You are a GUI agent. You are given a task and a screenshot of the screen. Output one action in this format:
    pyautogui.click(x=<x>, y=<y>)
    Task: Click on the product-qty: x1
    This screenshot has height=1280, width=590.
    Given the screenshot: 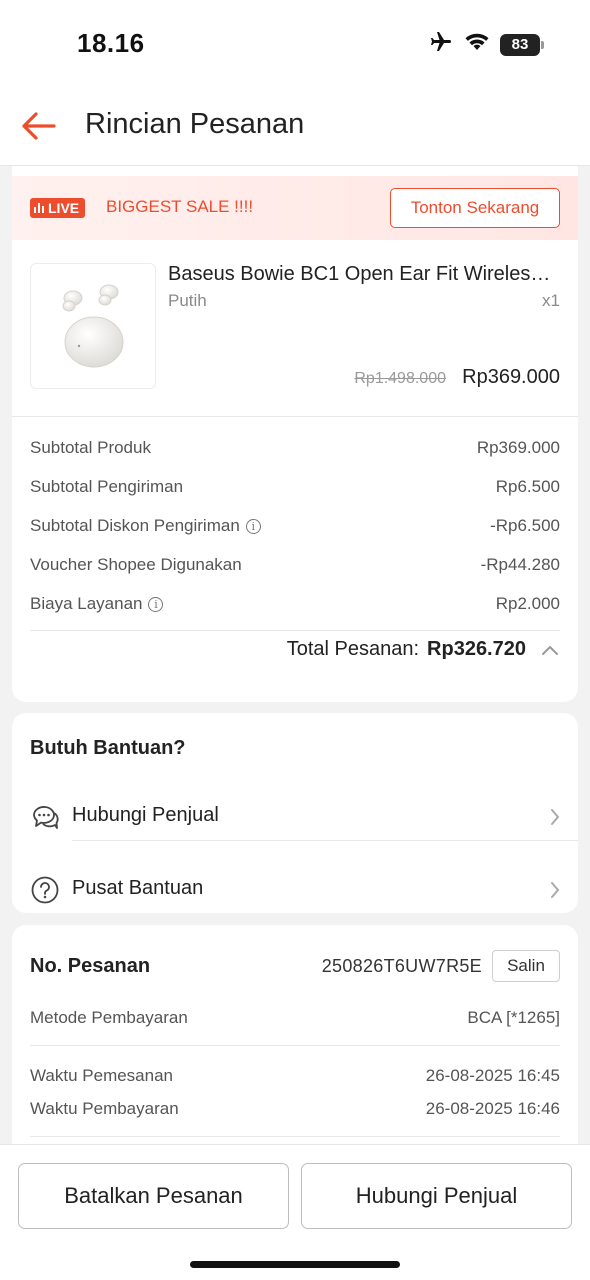 What is the action you would take?
    pyautogui.click(x=551, y=300)
    